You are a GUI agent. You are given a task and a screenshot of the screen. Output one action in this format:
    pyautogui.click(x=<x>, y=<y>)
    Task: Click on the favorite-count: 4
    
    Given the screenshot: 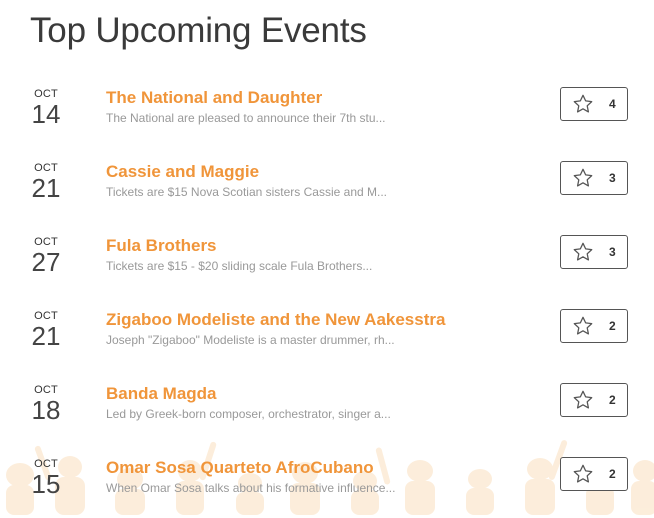 What is the action you would take?
    pyautogui.click(x=612, y=104)
    